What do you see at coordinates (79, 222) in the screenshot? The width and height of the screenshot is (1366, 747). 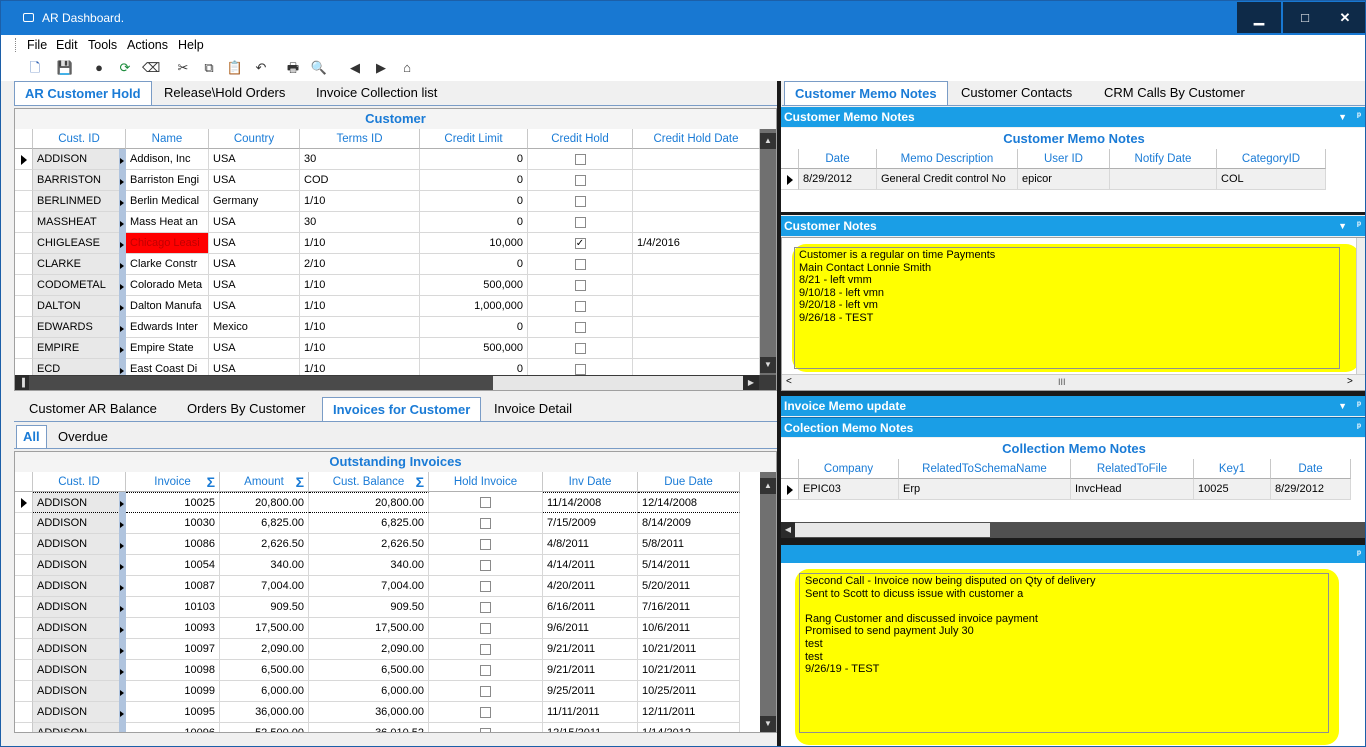 I see `customer-cell-cust-id: MASSHEAT` at bounding box center [79, 222].